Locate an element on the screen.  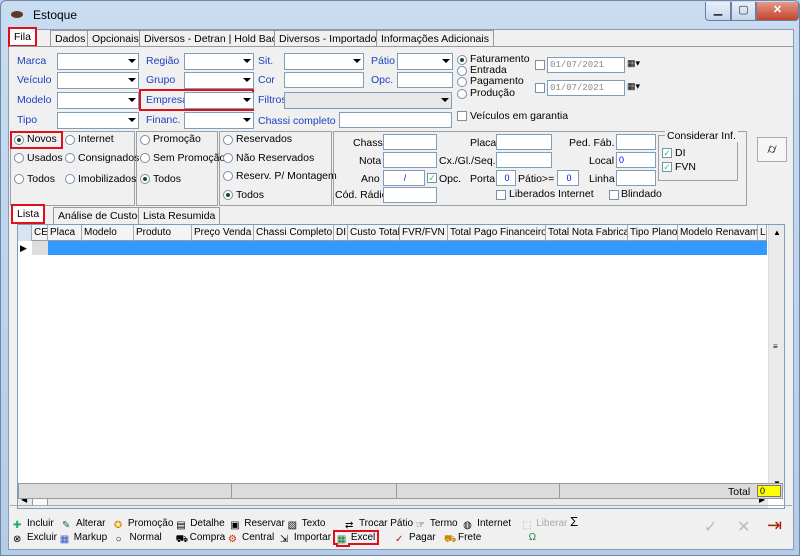
radio-reserv-montagem is located at coordinates (228, 176).